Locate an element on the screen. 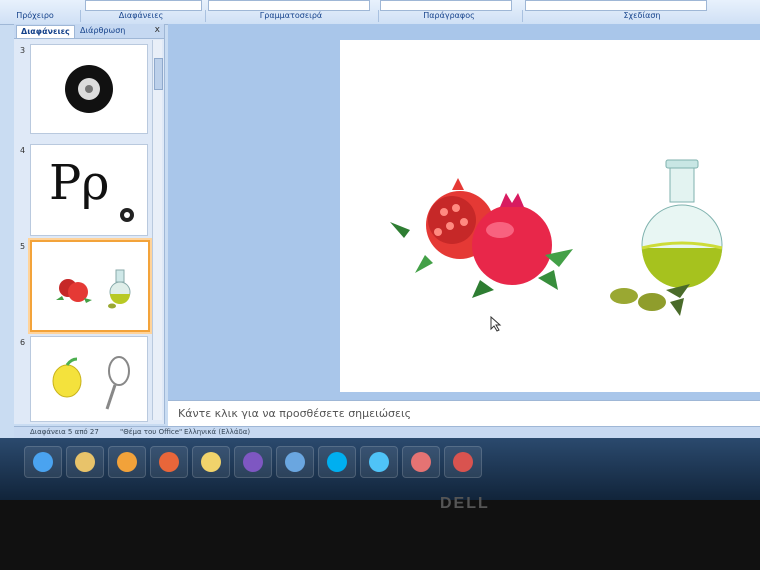  folder-icon is located at coordinates (211, 462).